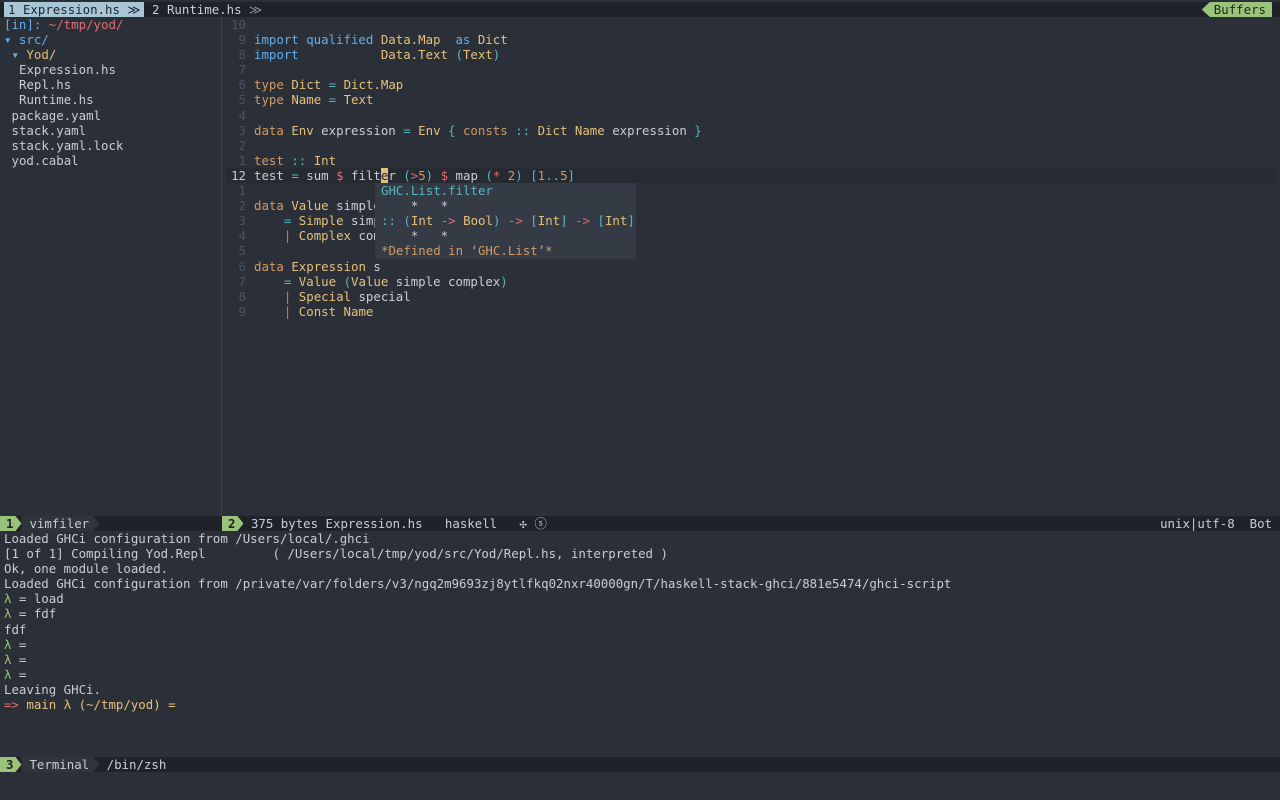 The height and width of the screenshot is (800, 1280). What do you see at coordinates (242, 206) in the screenshot?
I see `line-number: 2` at bounding box center [242, 206].